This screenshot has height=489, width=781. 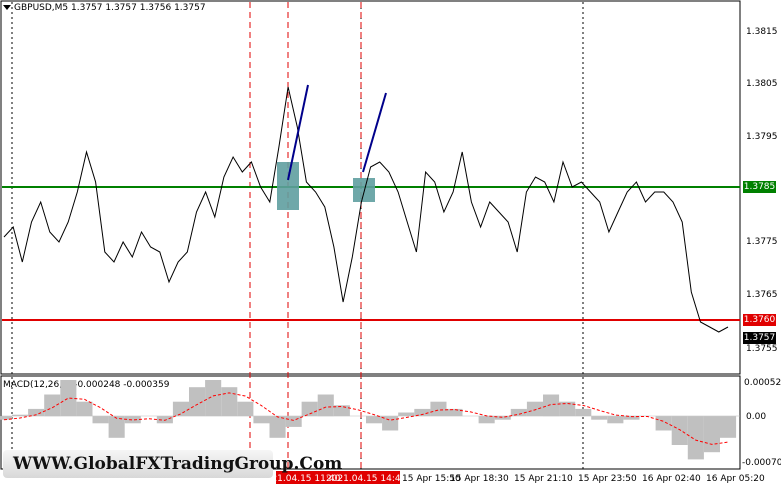 I want to click on time-tick-label: 16 Apr 02:40, so click(x=671, y=479).